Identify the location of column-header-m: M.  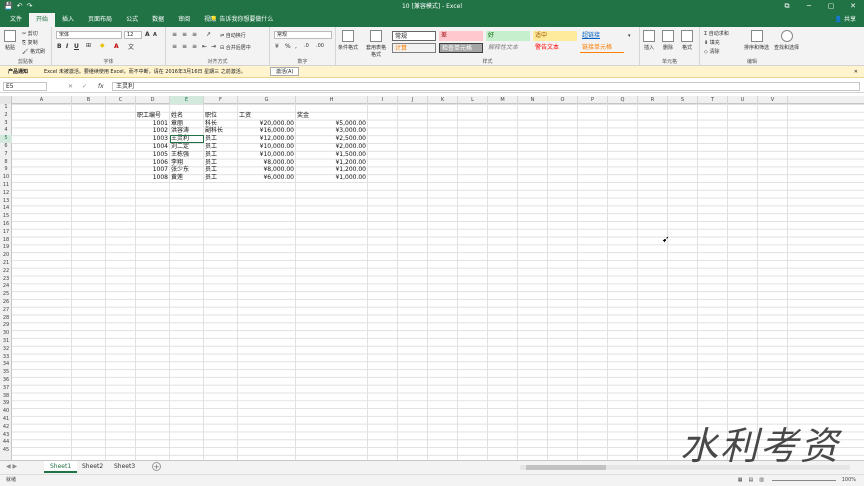
(503, 100).